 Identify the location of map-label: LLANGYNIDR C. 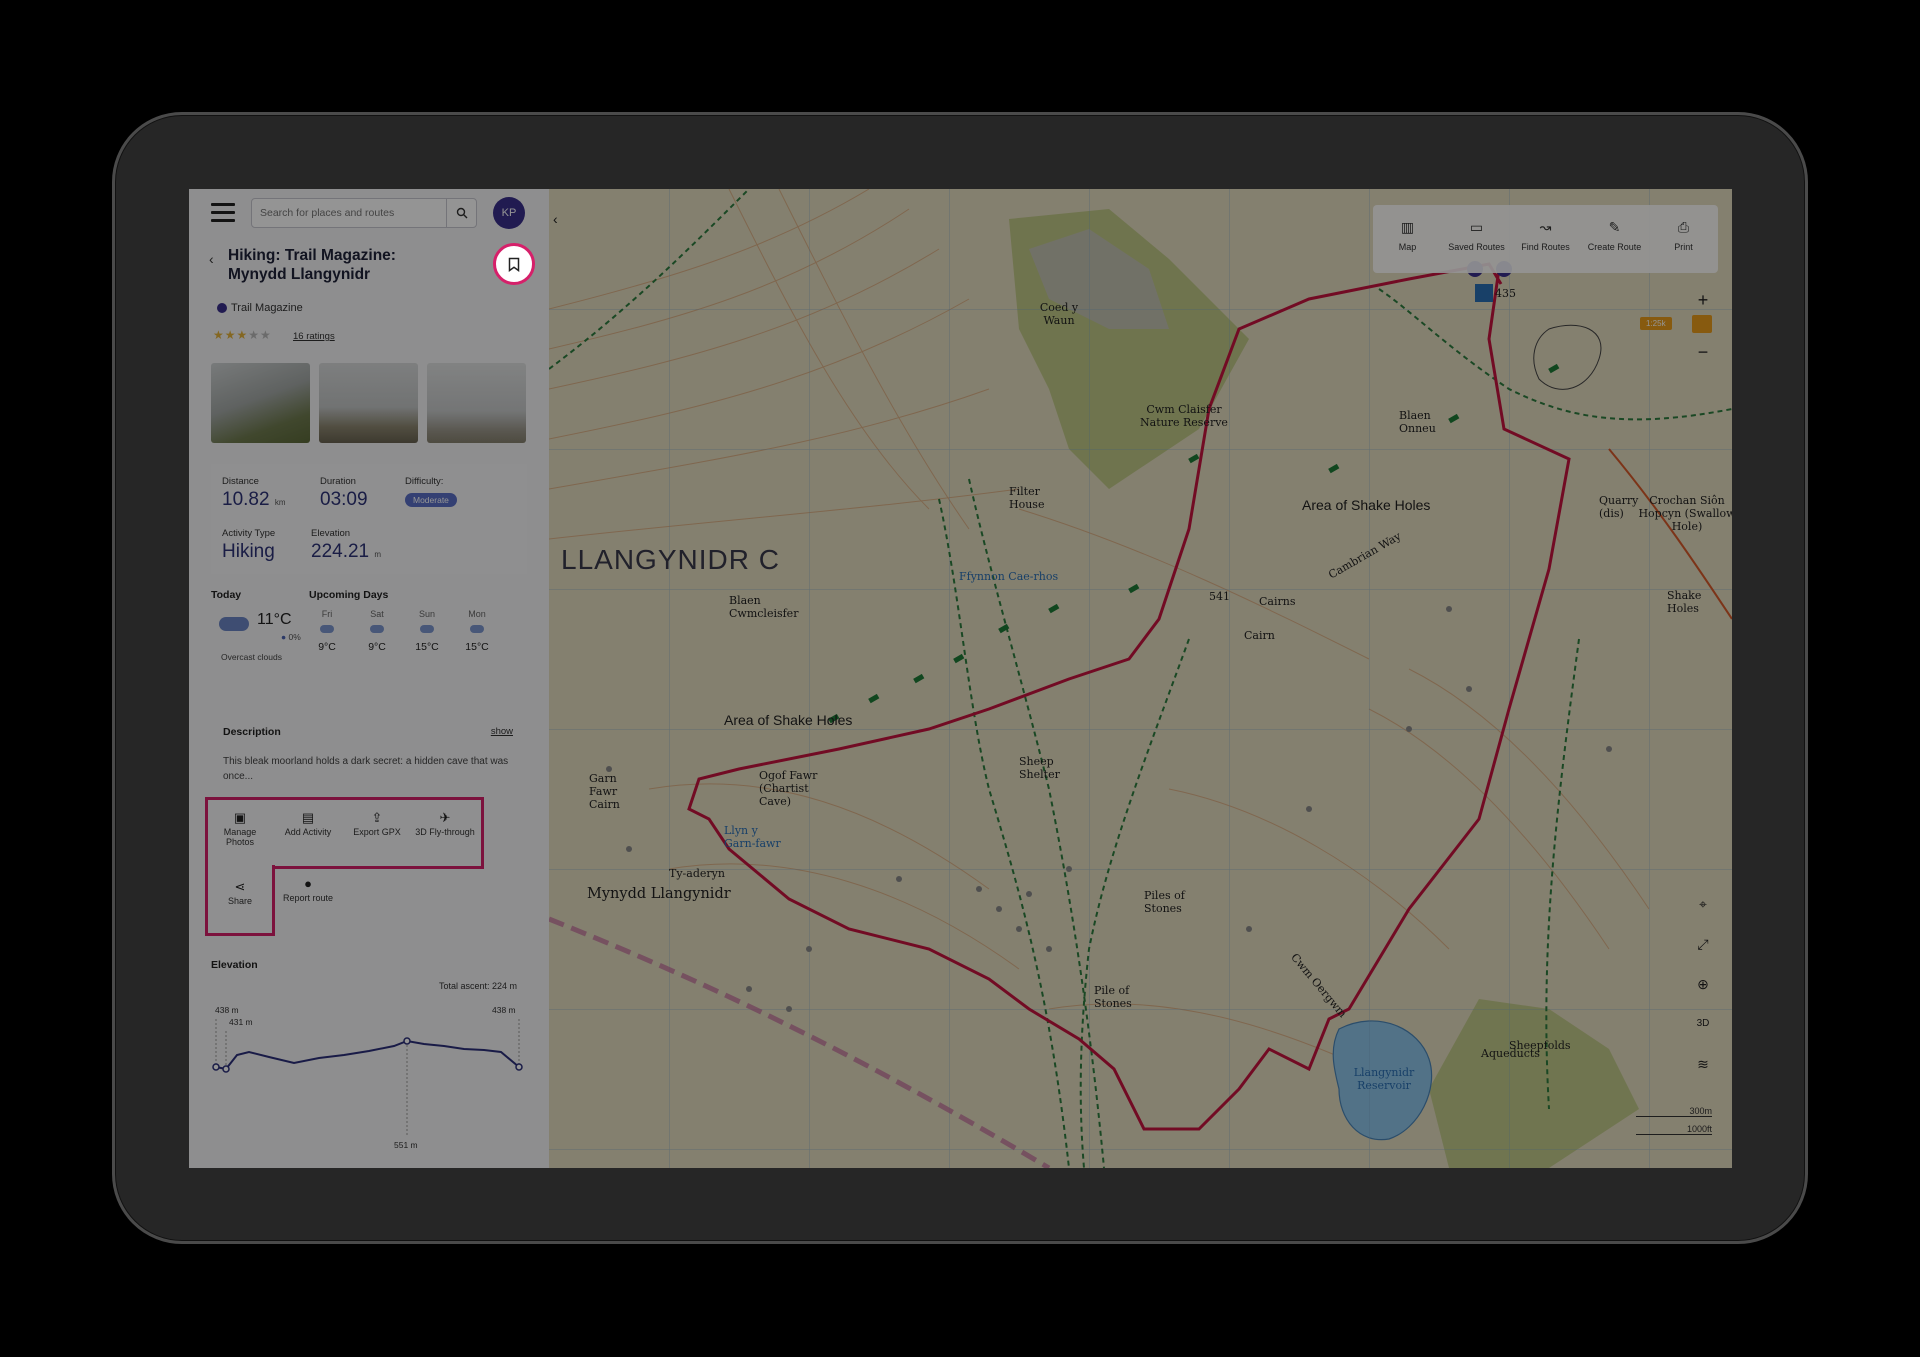
(670, 559).